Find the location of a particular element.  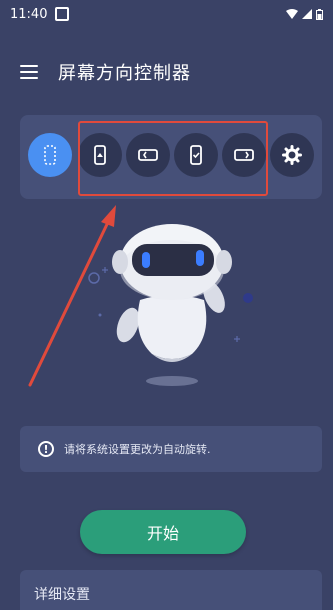

menu-icon is located at coordinates (29, 72).